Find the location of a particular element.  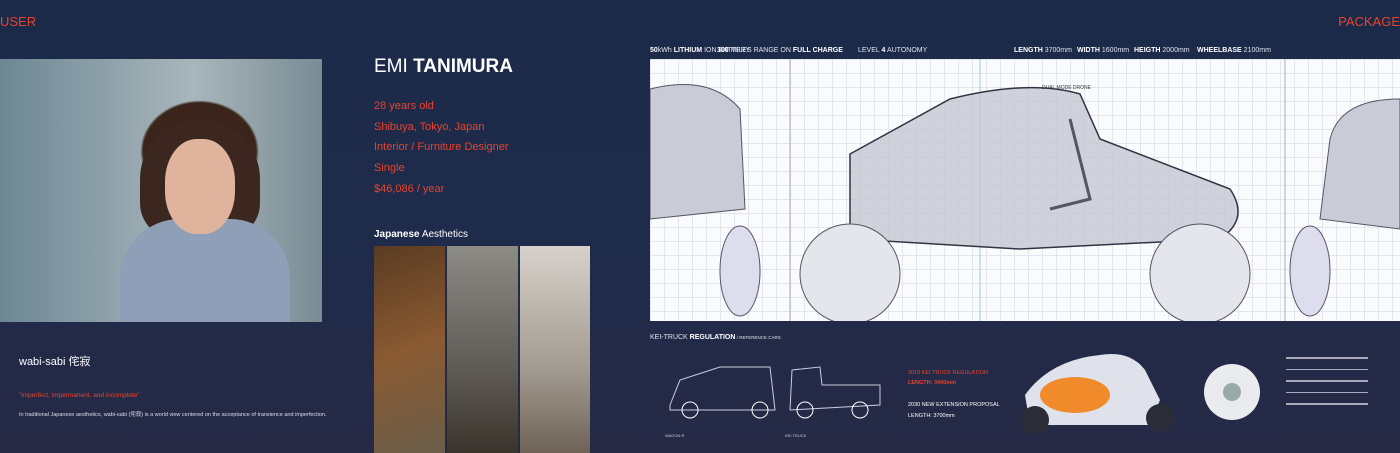

persona-occupation: Interior / Furniture Designer is located at coordinates (441, 147).